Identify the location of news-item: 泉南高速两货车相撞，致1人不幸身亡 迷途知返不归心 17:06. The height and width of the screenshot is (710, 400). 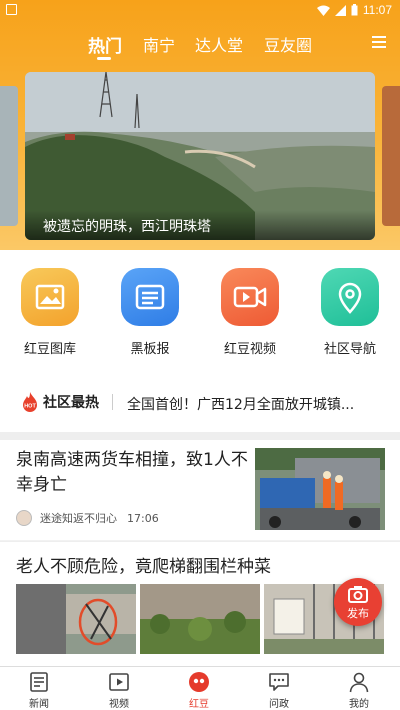
(200, 490).